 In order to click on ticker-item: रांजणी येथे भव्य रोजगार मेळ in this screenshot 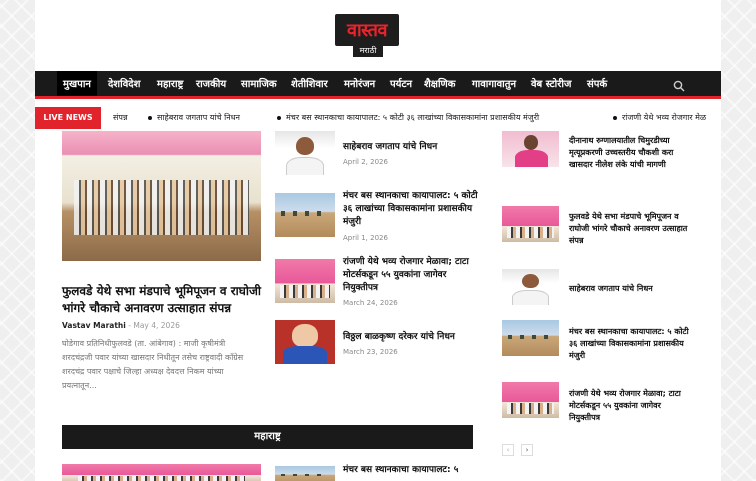, I will do `click(659, 118)`.